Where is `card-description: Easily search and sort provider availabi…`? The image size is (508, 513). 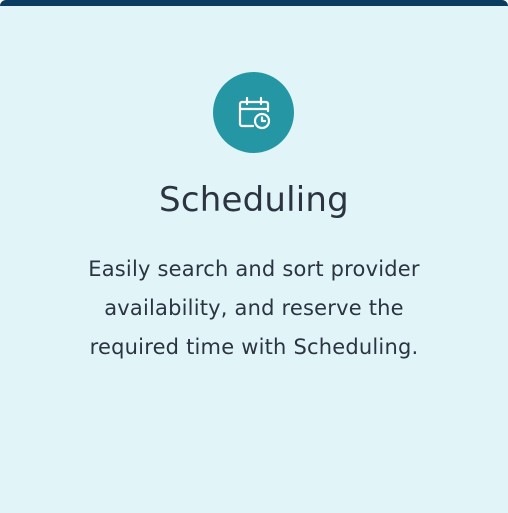 card-description: Easily search and sort provider availabi… is located at coordinates (254, 308).